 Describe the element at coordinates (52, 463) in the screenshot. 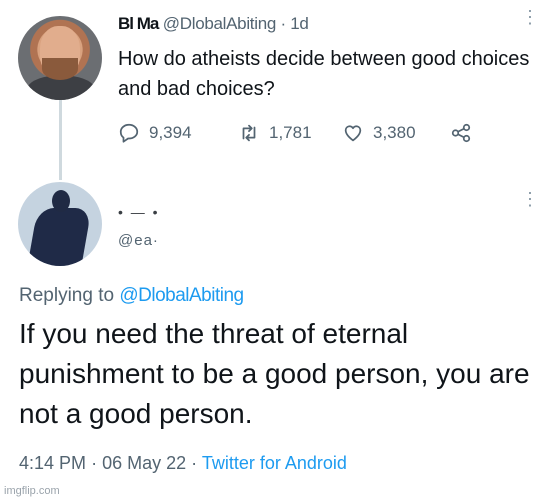

I see `tweet2-time: 4:14 PM` at that location.